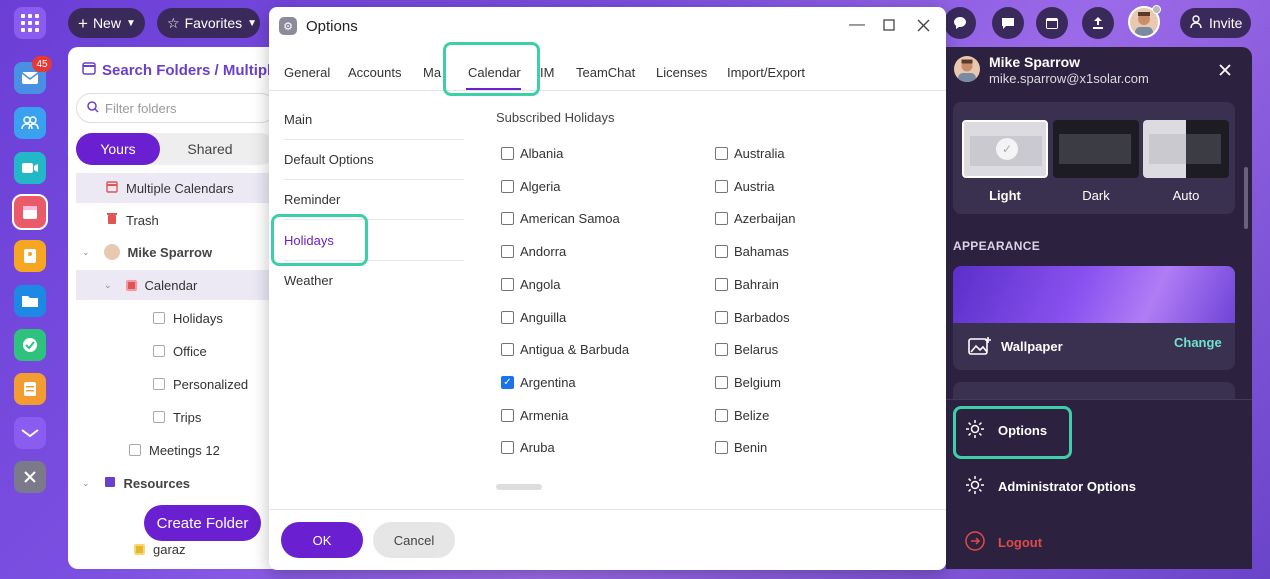 The width and height of the screenshot is (1270, 579). I want to click on shared-tab: Shared, so click(210, 149).